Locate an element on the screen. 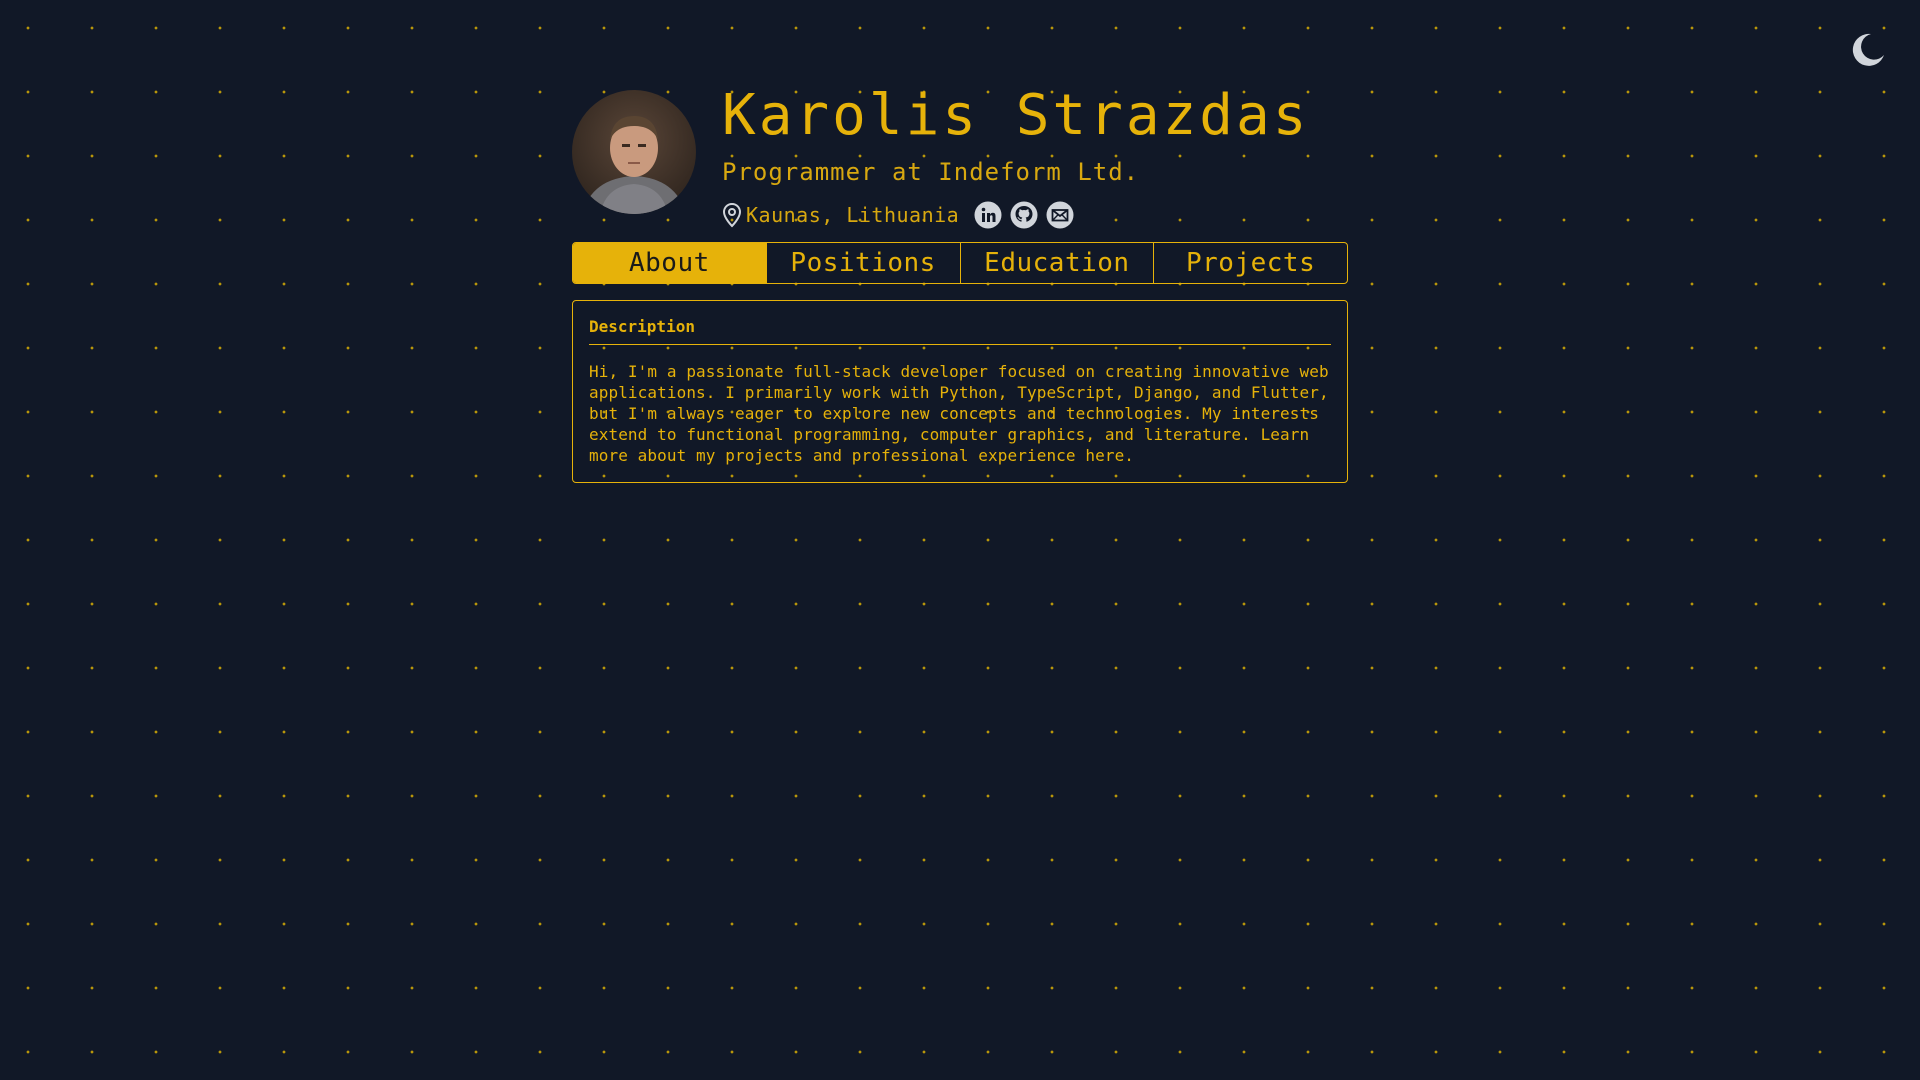  email-icon is located at coordinates (1060, 215).